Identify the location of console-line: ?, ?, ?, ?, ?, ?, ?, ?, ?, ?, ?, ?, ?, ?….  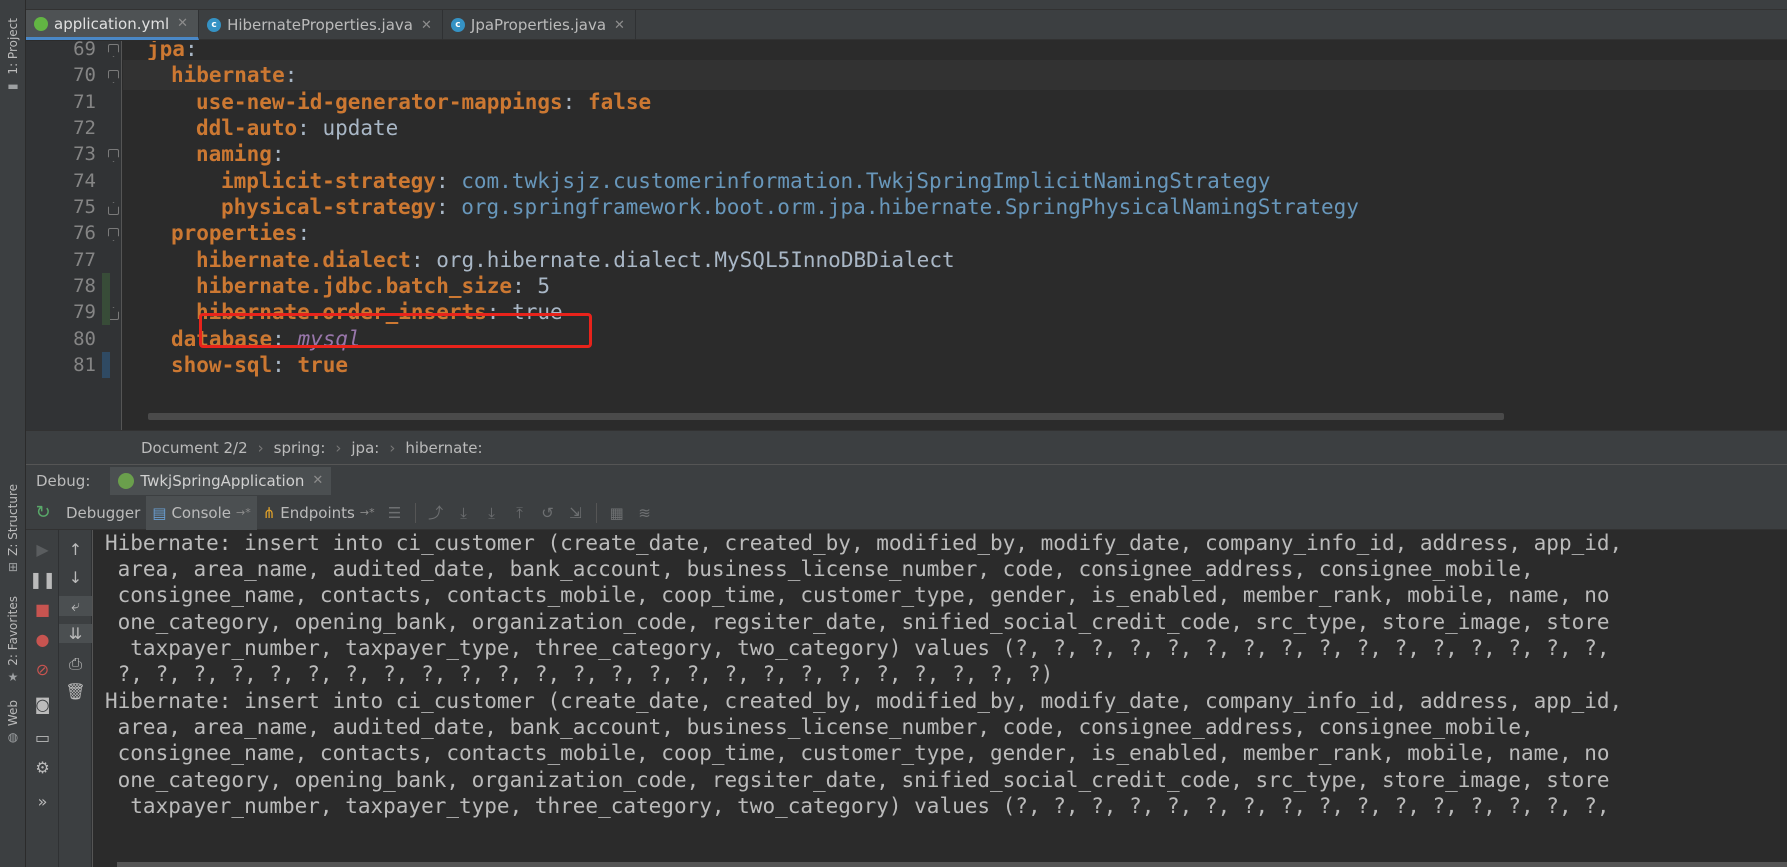
(579, 674).